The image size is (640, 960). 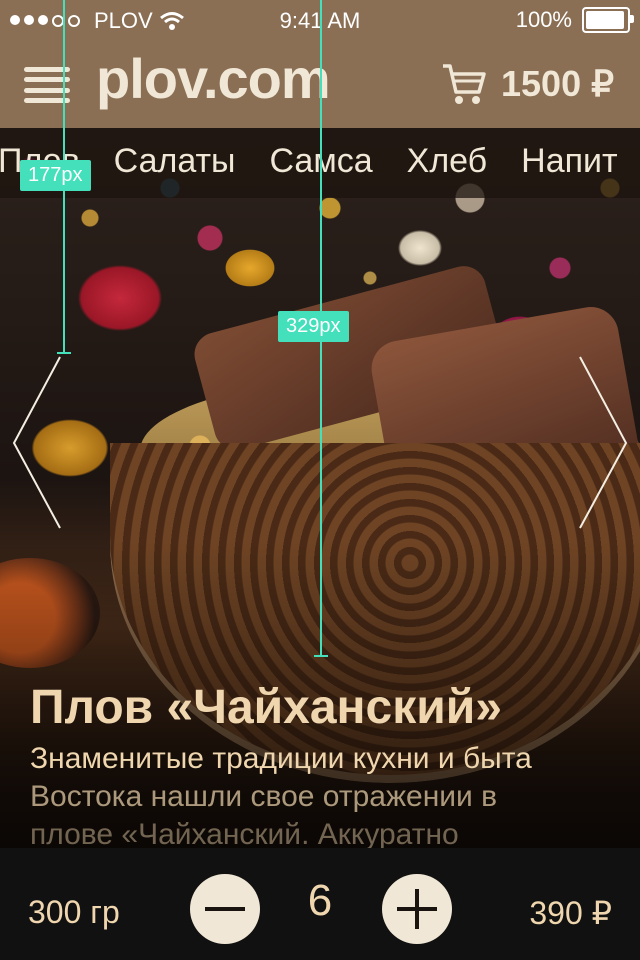 What do you see at coordinates (313, 326) in the screenshot?
I see `guide-label-center: 329px` at bounding box center [313, 326].